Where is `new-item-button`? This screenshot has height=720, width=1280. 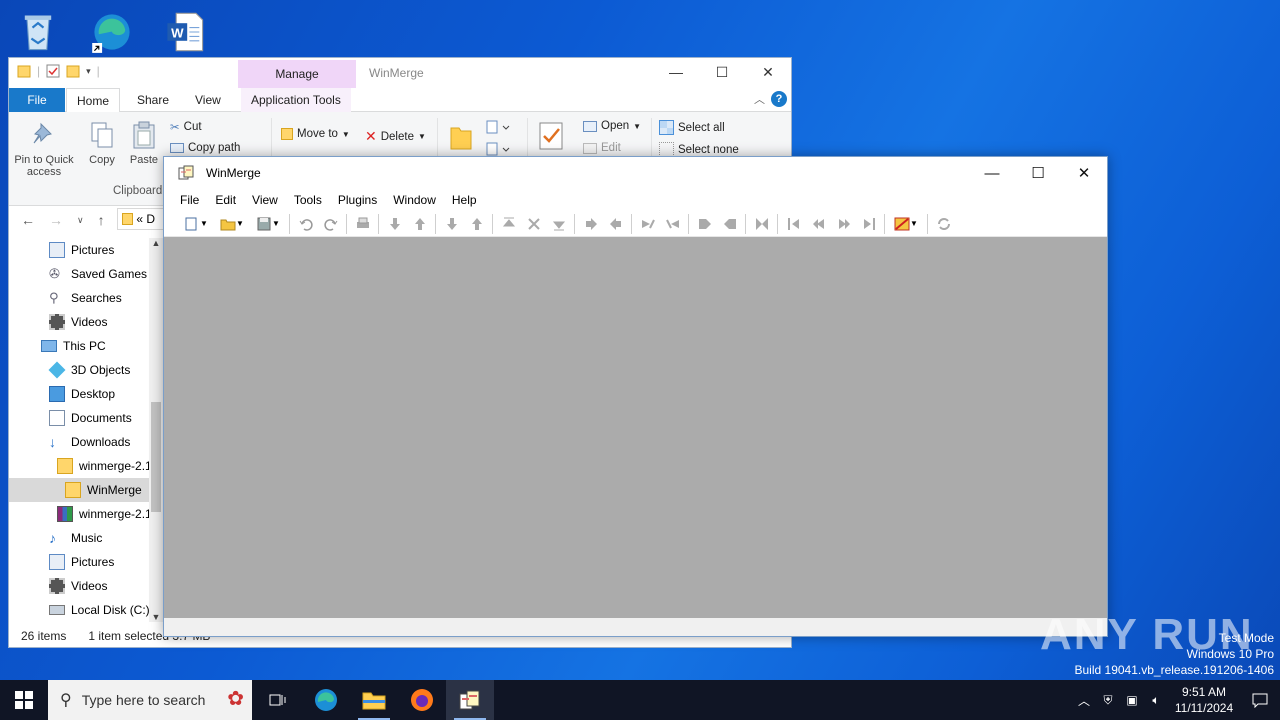
new-item-button is located at coordinates (498, 129).